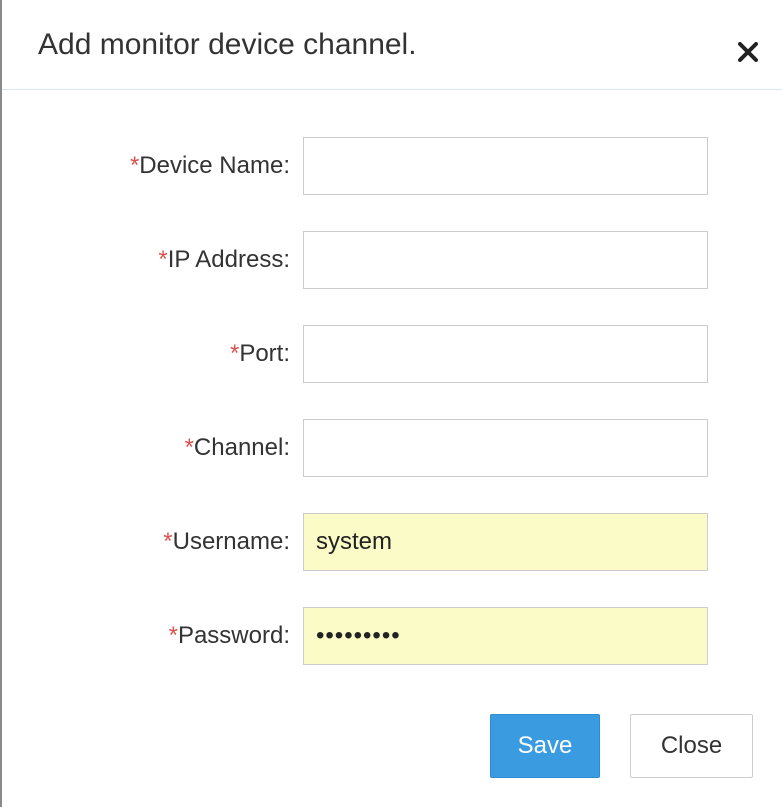  What do you see at coordinates (264, 353) in the screenshot?
I see `port-label-text: Port:` at bounding box center [264, 353].